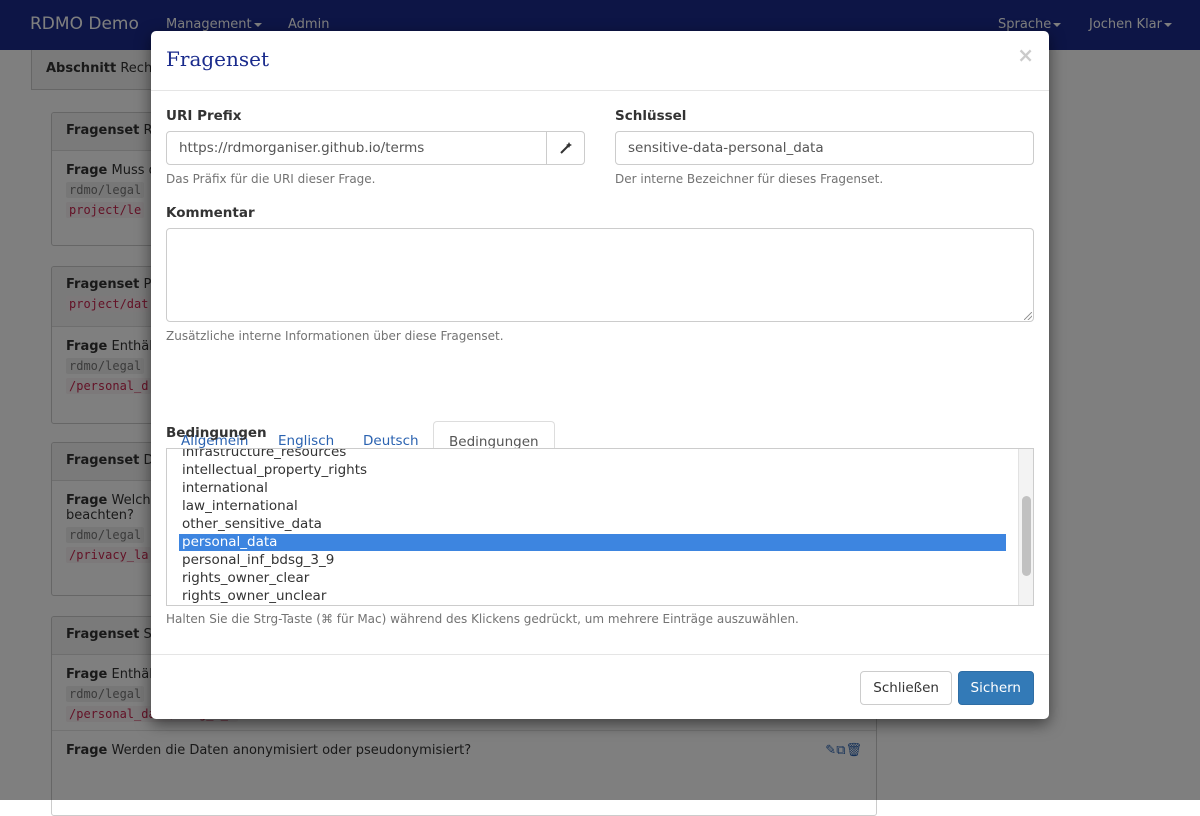 This screenshot has height=816, width=1200. What do you see at coordinates (1026, 536) in the screenshot?
I see `scrollbar-thumb` at bounding box center [1026, 536].